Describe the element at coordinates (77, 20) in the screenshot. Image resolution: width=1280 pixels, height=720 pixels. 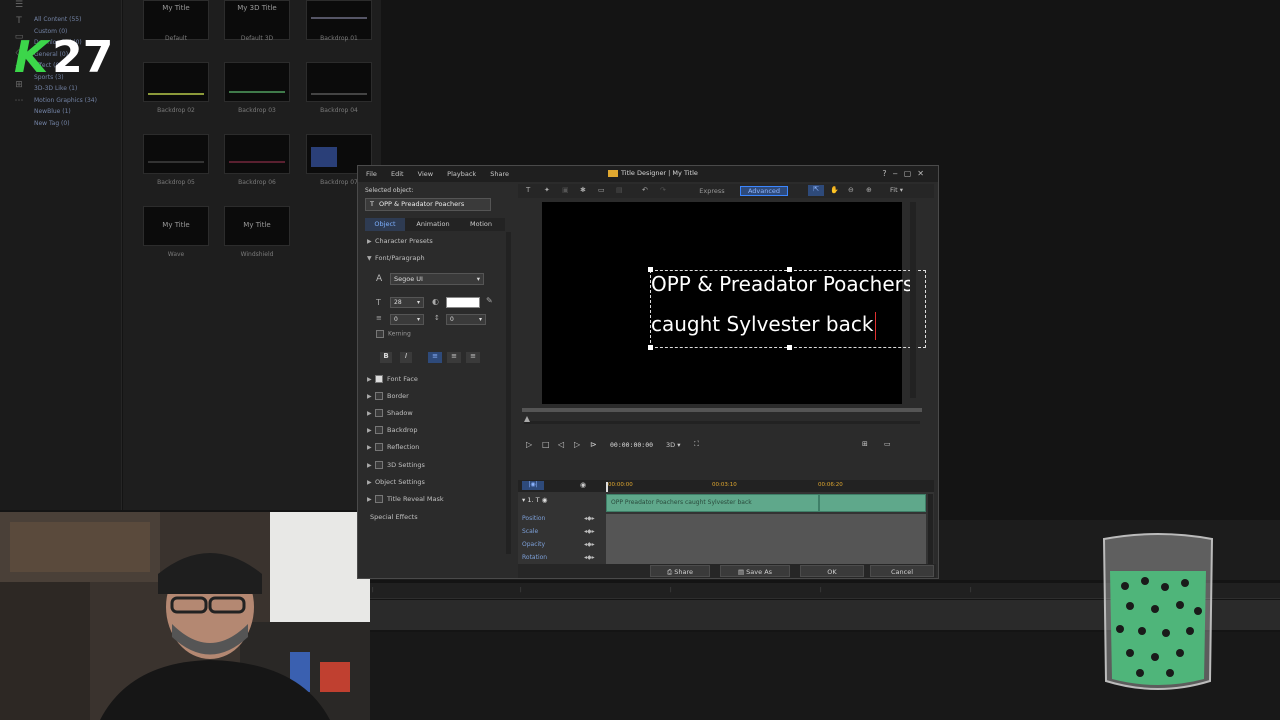
I see `category-item: All Content (55)` at that location.